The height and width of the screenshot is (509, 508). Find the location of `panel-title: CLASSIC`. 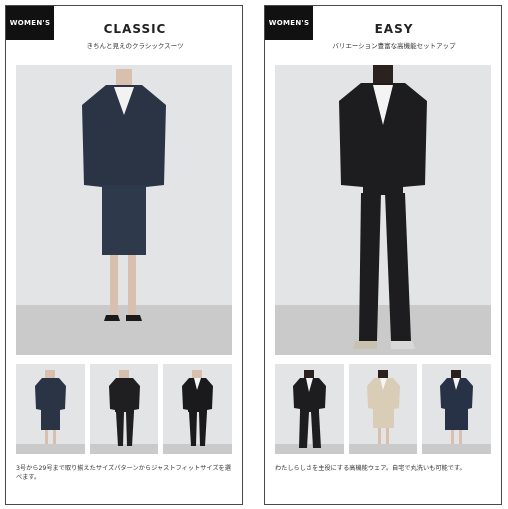

panel-title: CLASSIC is located at coordinates (135, 29).